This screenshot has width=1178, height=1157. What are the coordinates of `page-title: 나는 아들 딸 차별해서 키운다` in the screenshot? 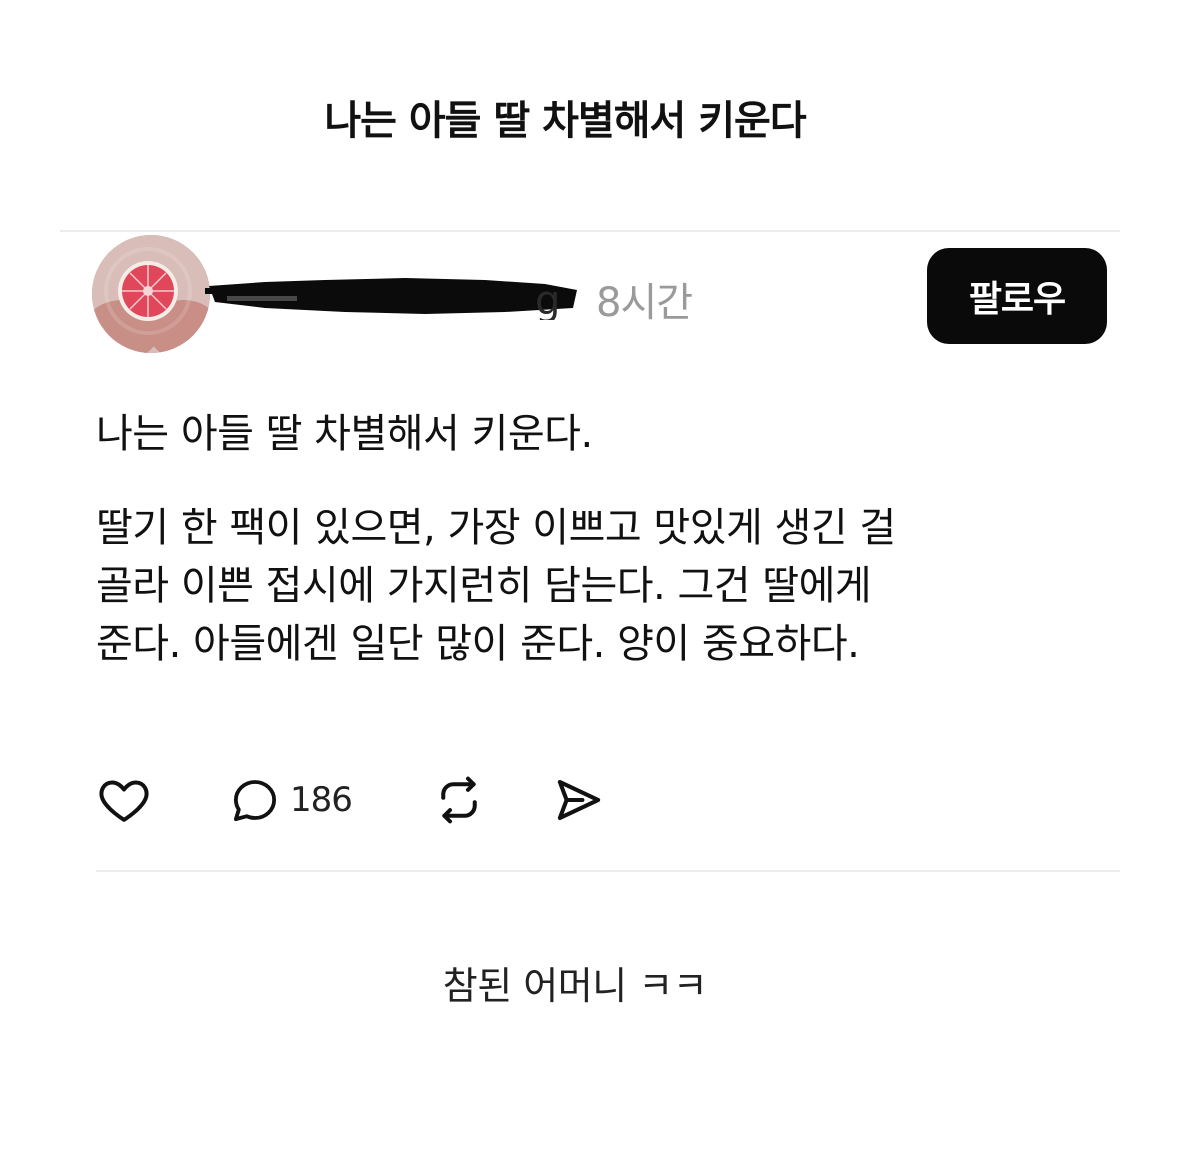 It's located at (565, 121).